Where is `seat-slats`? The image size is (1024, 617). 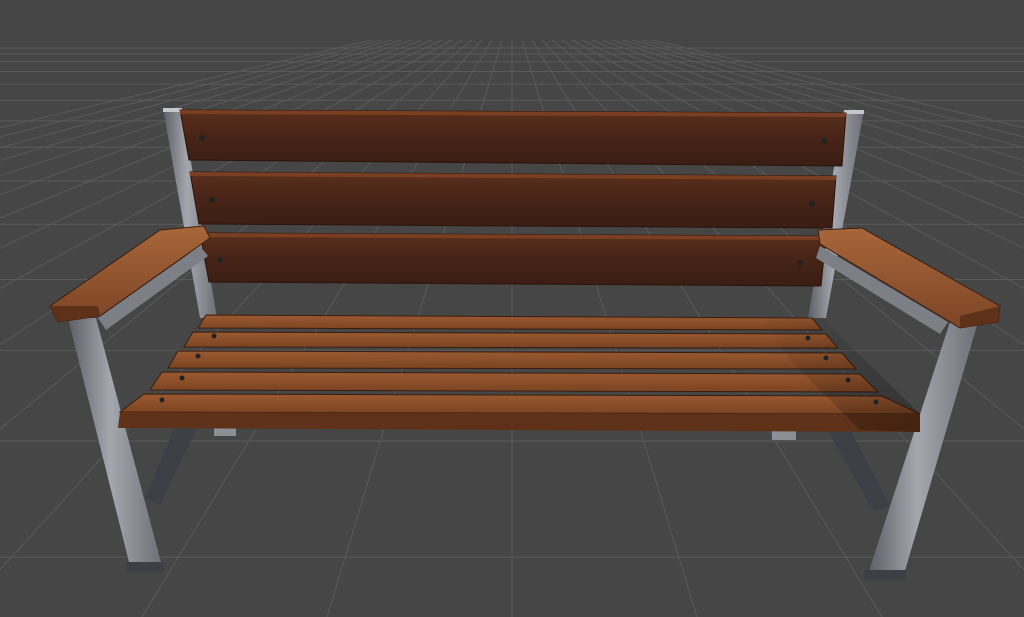
seat-slats is located at coordinates (519, 373).